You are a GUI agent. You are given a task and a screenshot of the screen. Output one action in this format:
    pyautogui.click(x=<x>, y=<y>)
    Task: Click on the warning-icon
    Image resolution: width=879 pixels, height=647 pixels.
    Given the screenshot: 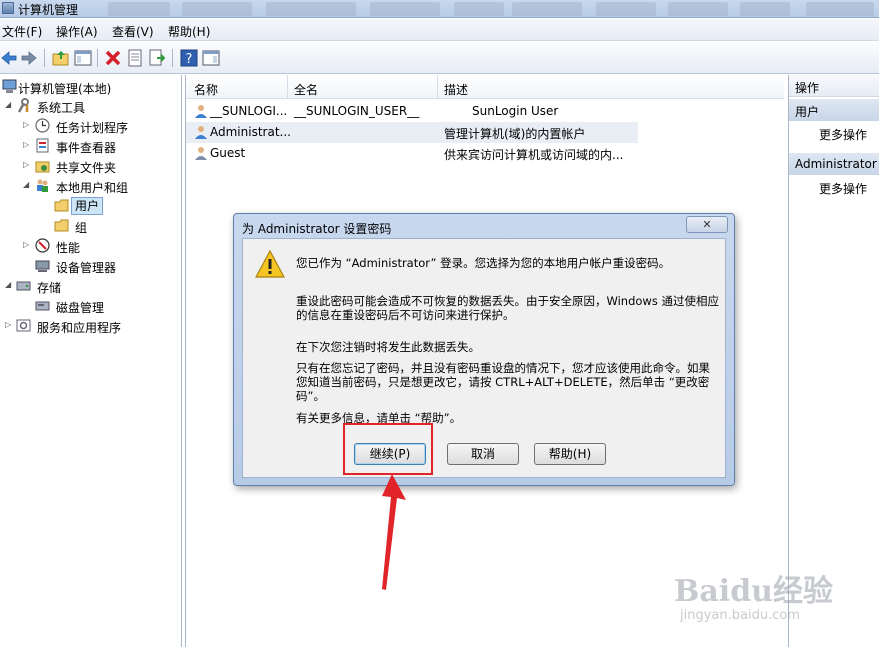 What is the action you would take?
    pyautogui.click(x=270, y=263)
    